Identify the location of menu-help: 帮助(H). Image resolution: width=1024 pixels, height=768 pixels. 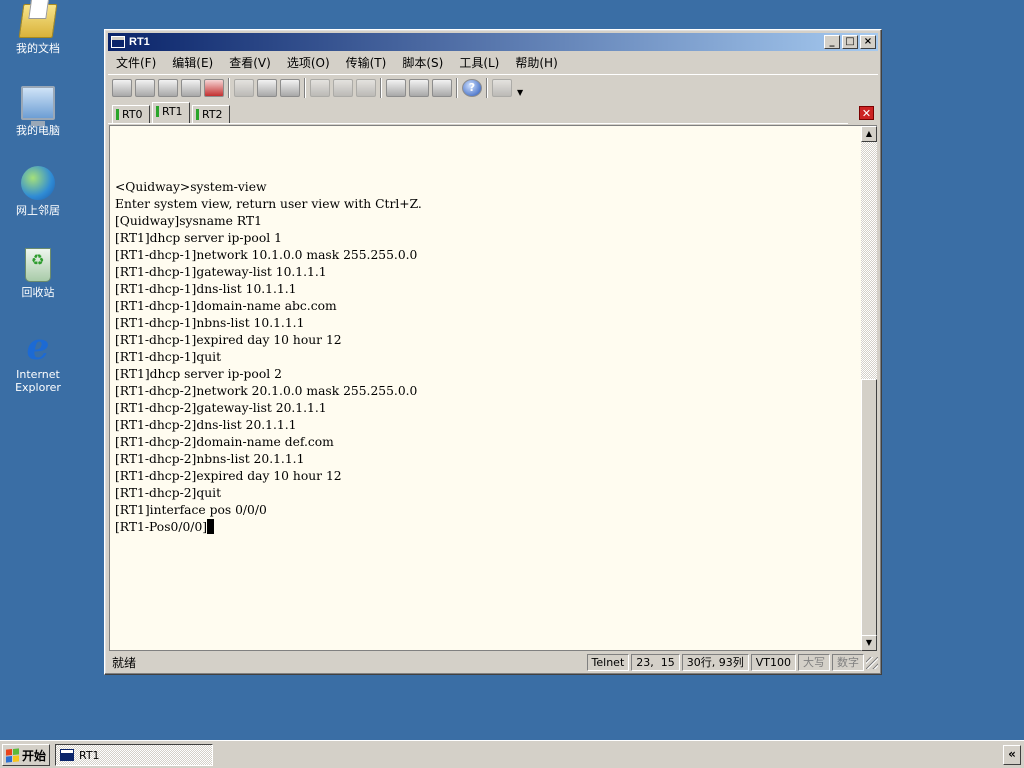
(536, 62).